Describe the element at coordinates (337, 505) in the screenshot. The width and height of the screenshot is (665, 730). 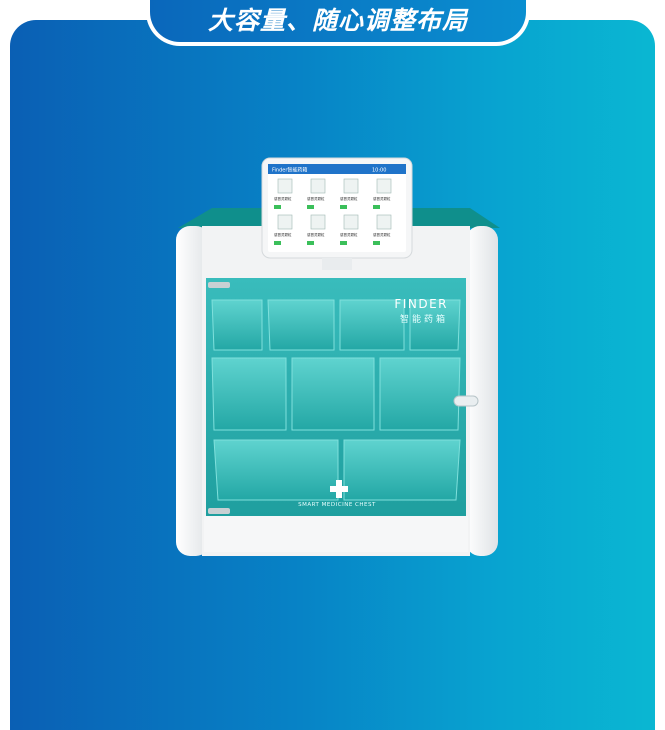
I see `product-caption: SMART MEDICINE CHEST` at that location.